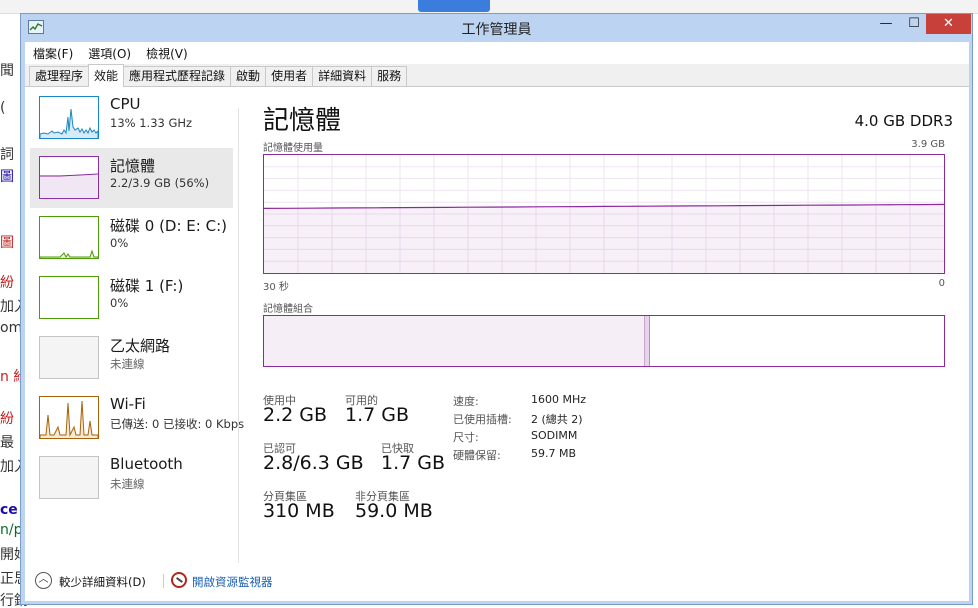 The width and height of the screenshot is (978, 608). I want to click on bluetooth-thumbnail-graph, so click(69, 477).